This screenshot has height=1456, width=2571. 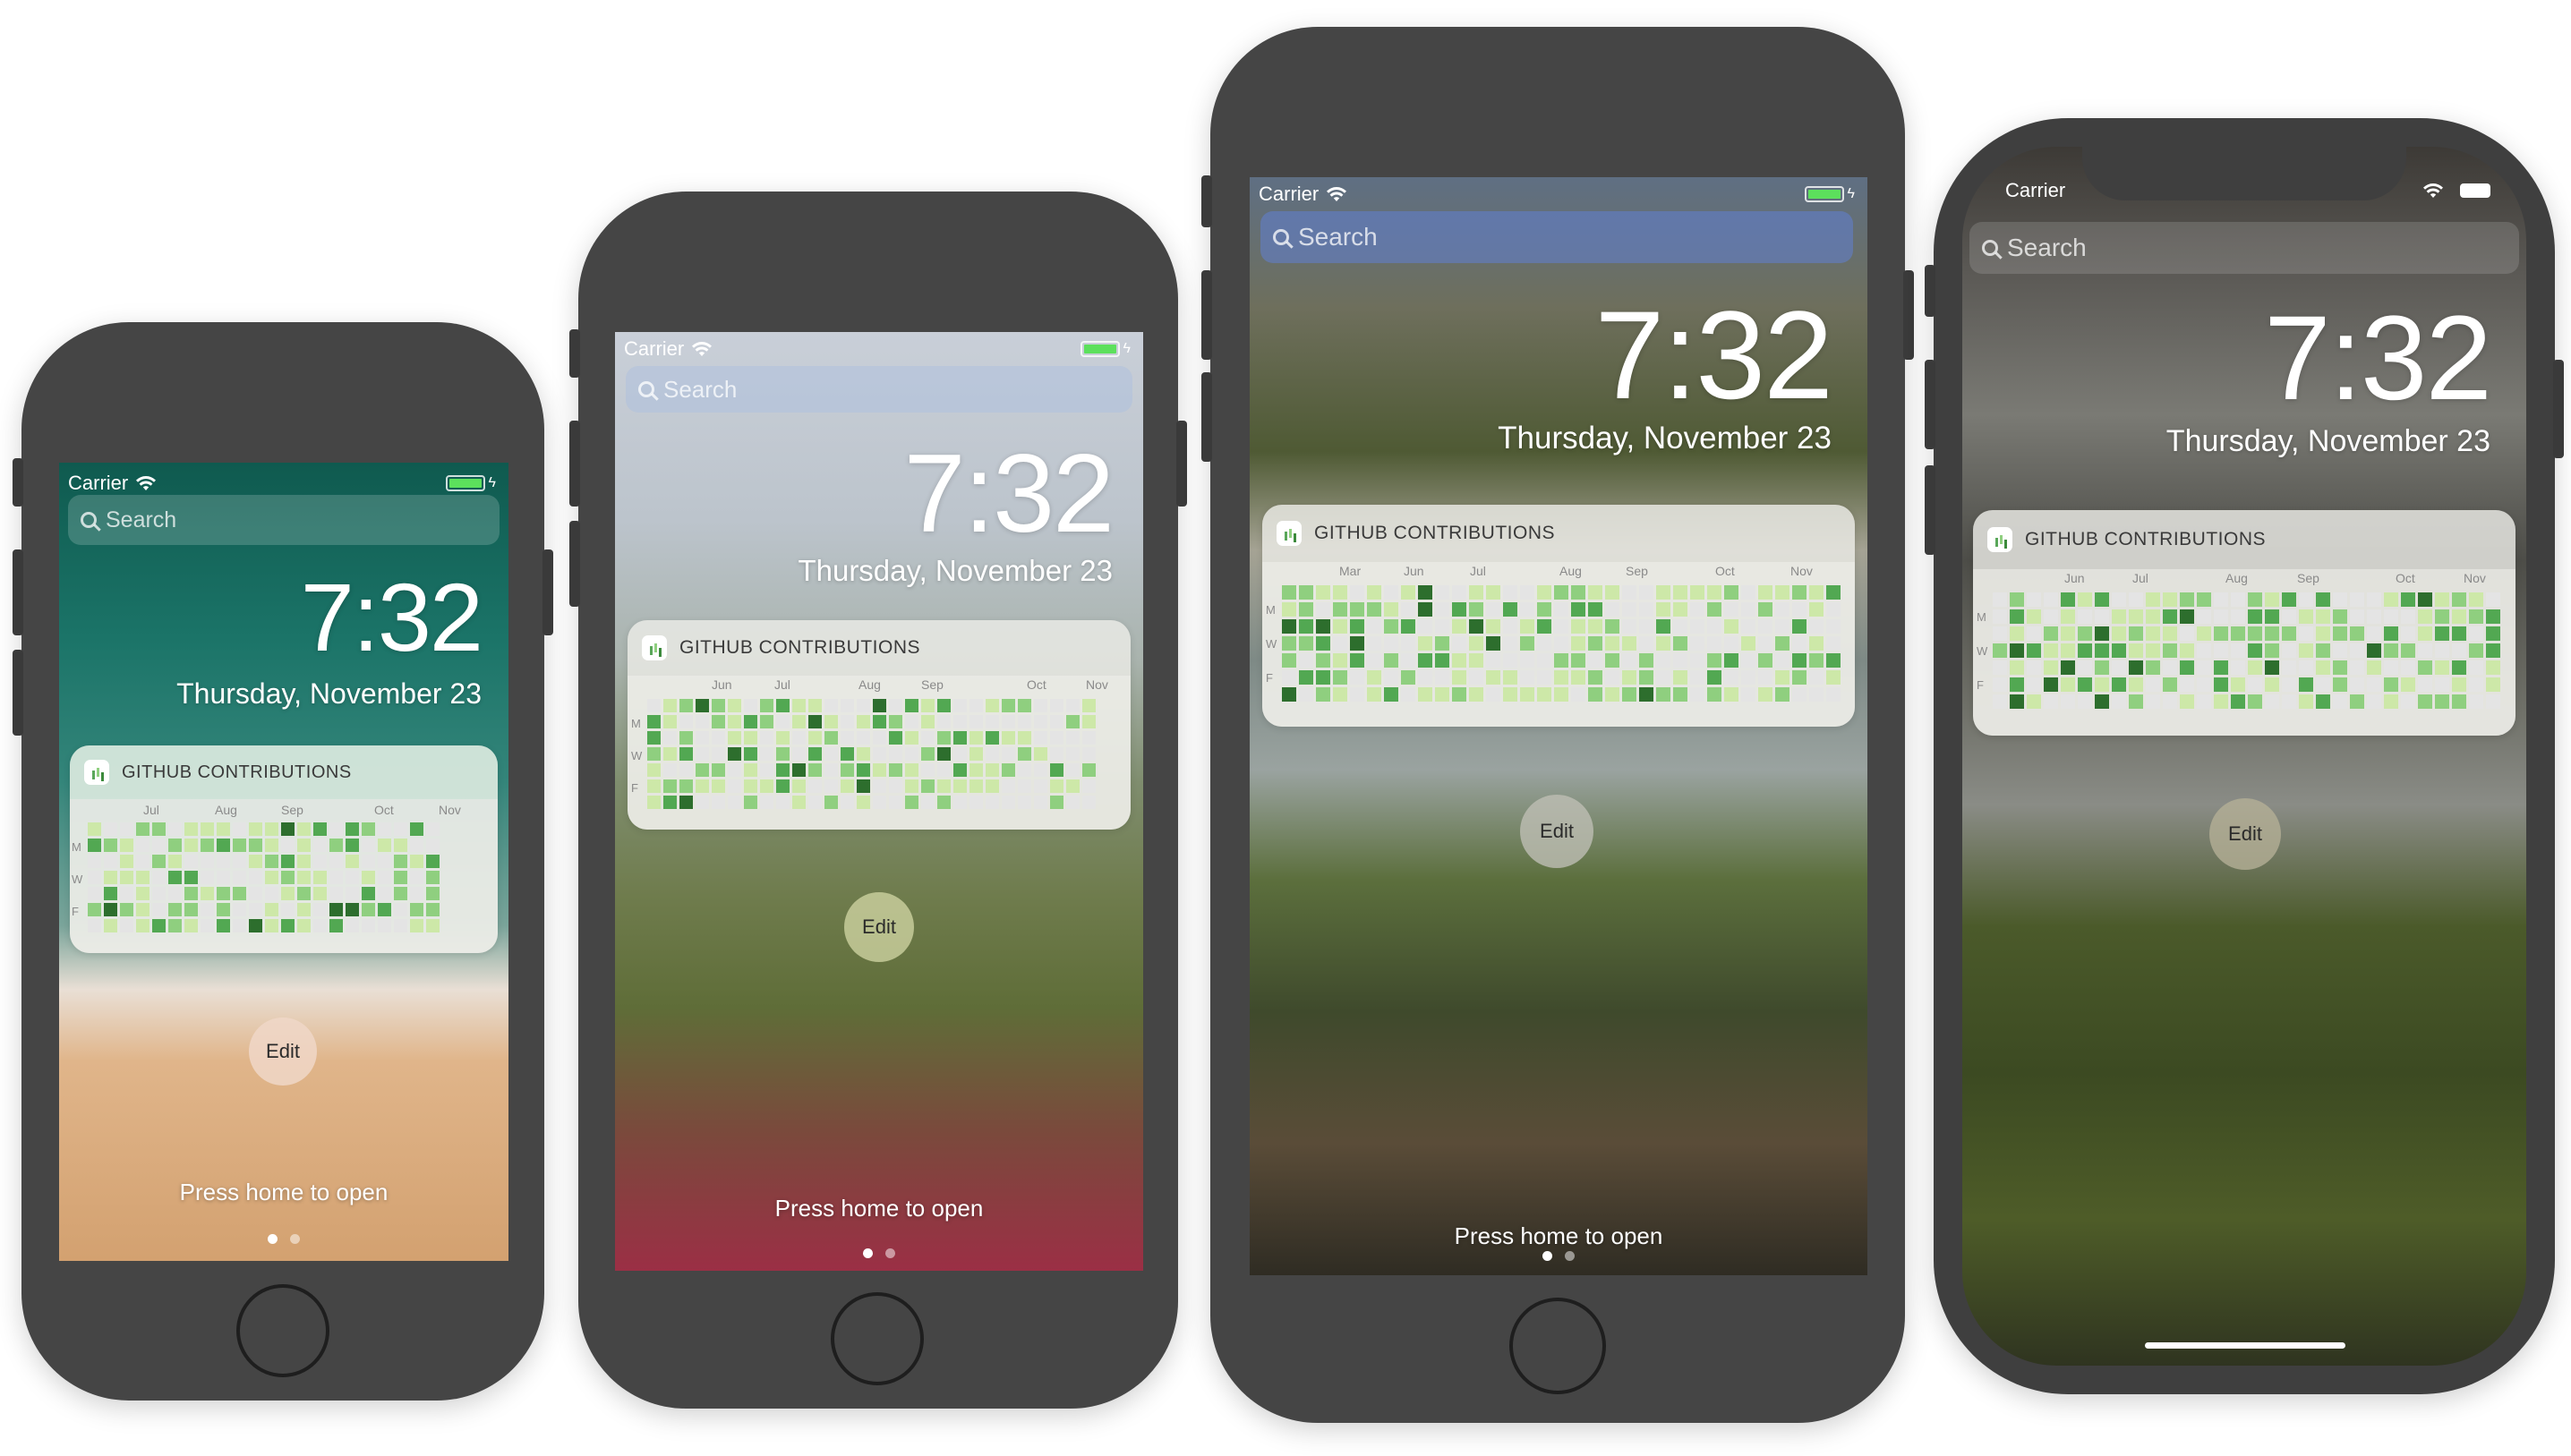 What do you see at coordinates (1273, 650) in the screenshot?
I see `weekday-labels: M W F` at bounding box center [1273, 650].